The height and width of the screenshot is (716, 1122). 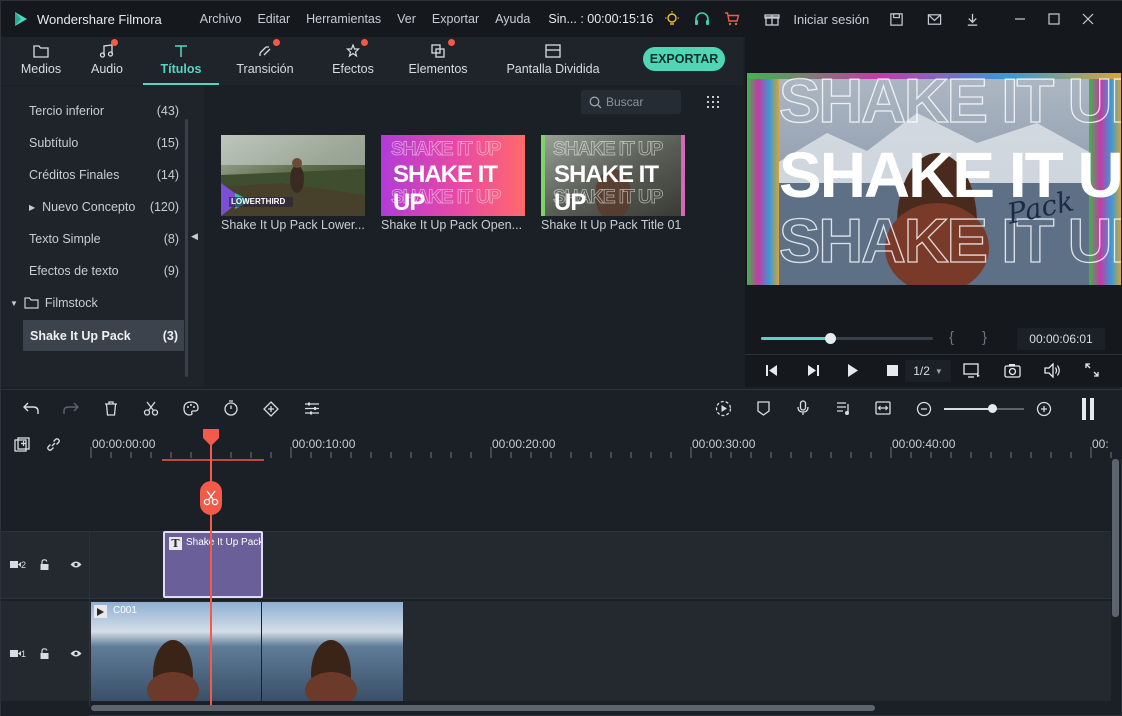 I want to click on title-clip: T Shake It Up Pack, so click(x=213, y=564).